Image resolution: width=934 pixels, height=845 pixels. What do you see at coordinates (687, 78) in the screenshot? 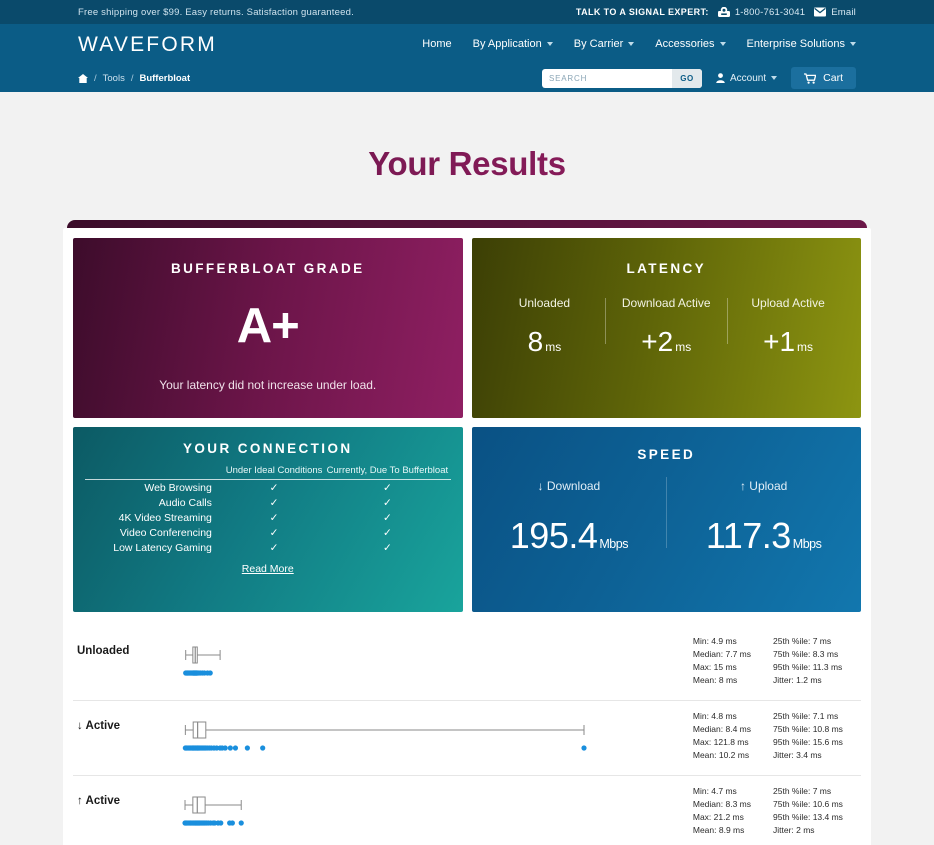
I see `search-go-button: GO` at bounding box center [687, 78].